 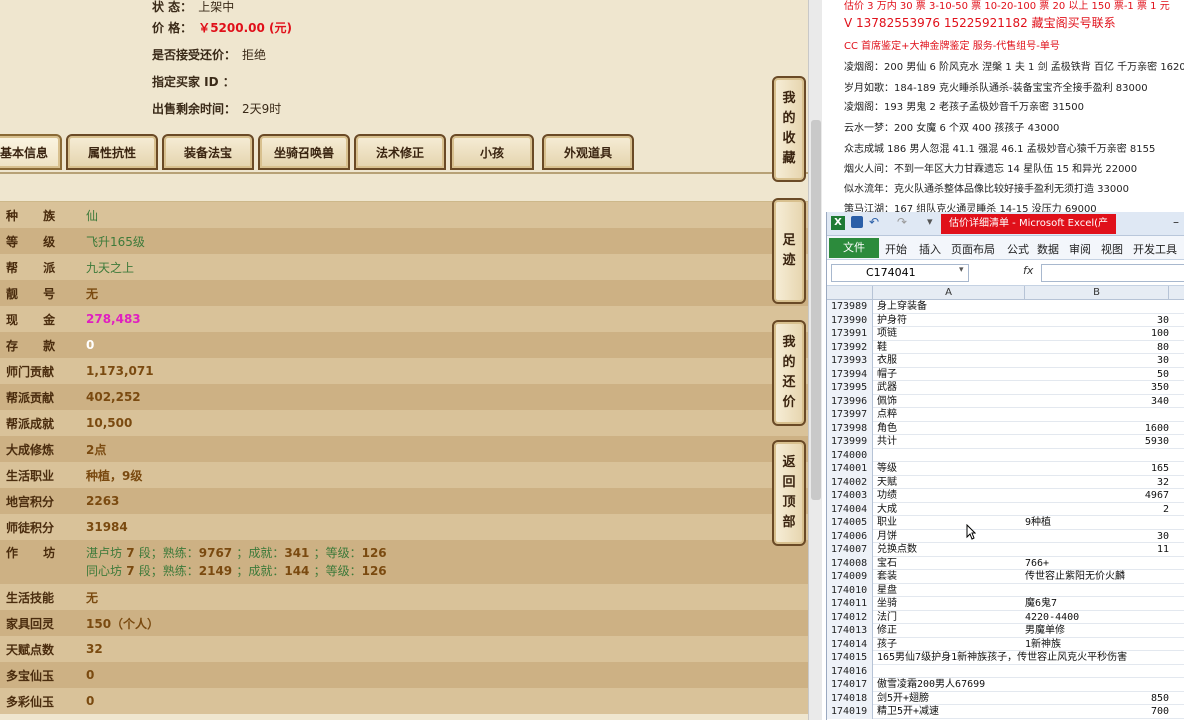 I want to click on sheet-row: 174007 兑换点数 11, so click(x=1005, y=550).